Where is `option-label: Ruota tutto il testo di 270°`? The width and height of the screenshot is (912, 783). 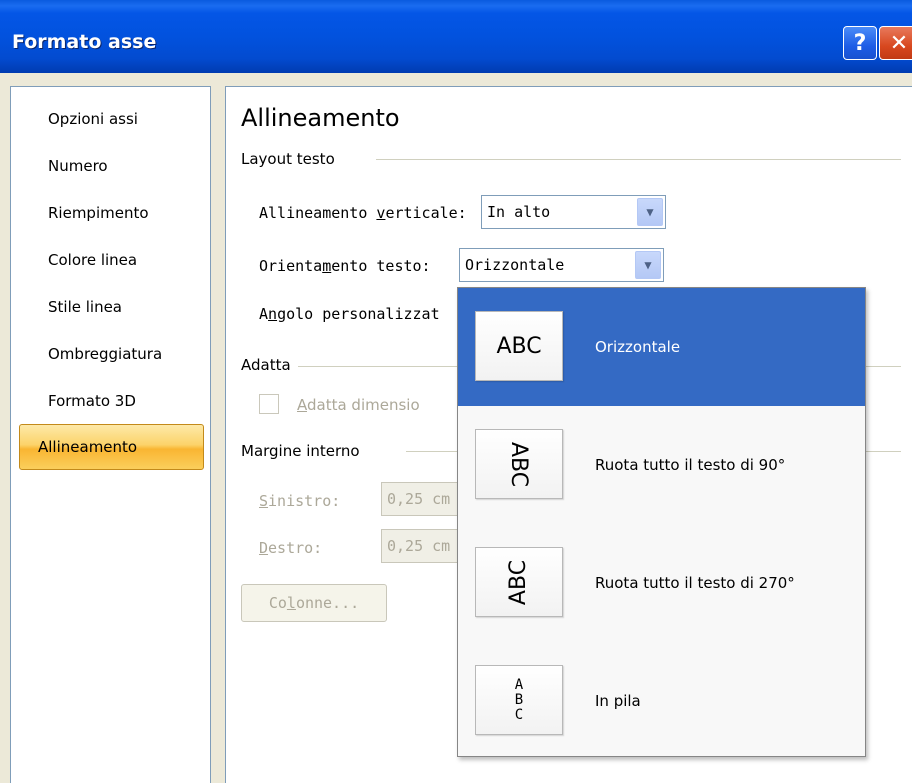 option-label: Ruota tutto il testo di 270° is located at coordinates (695, 583).